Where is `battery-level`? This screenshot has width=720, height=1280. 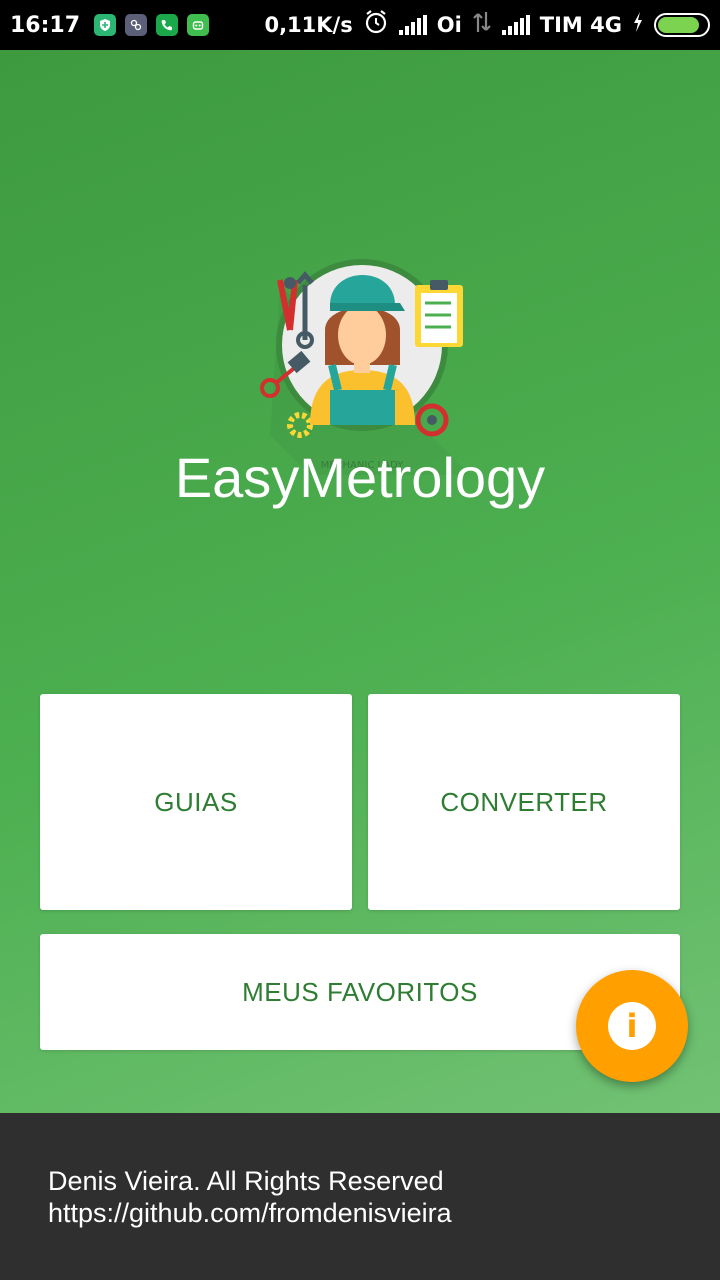 battery-level is located at coordinates (678, 25).